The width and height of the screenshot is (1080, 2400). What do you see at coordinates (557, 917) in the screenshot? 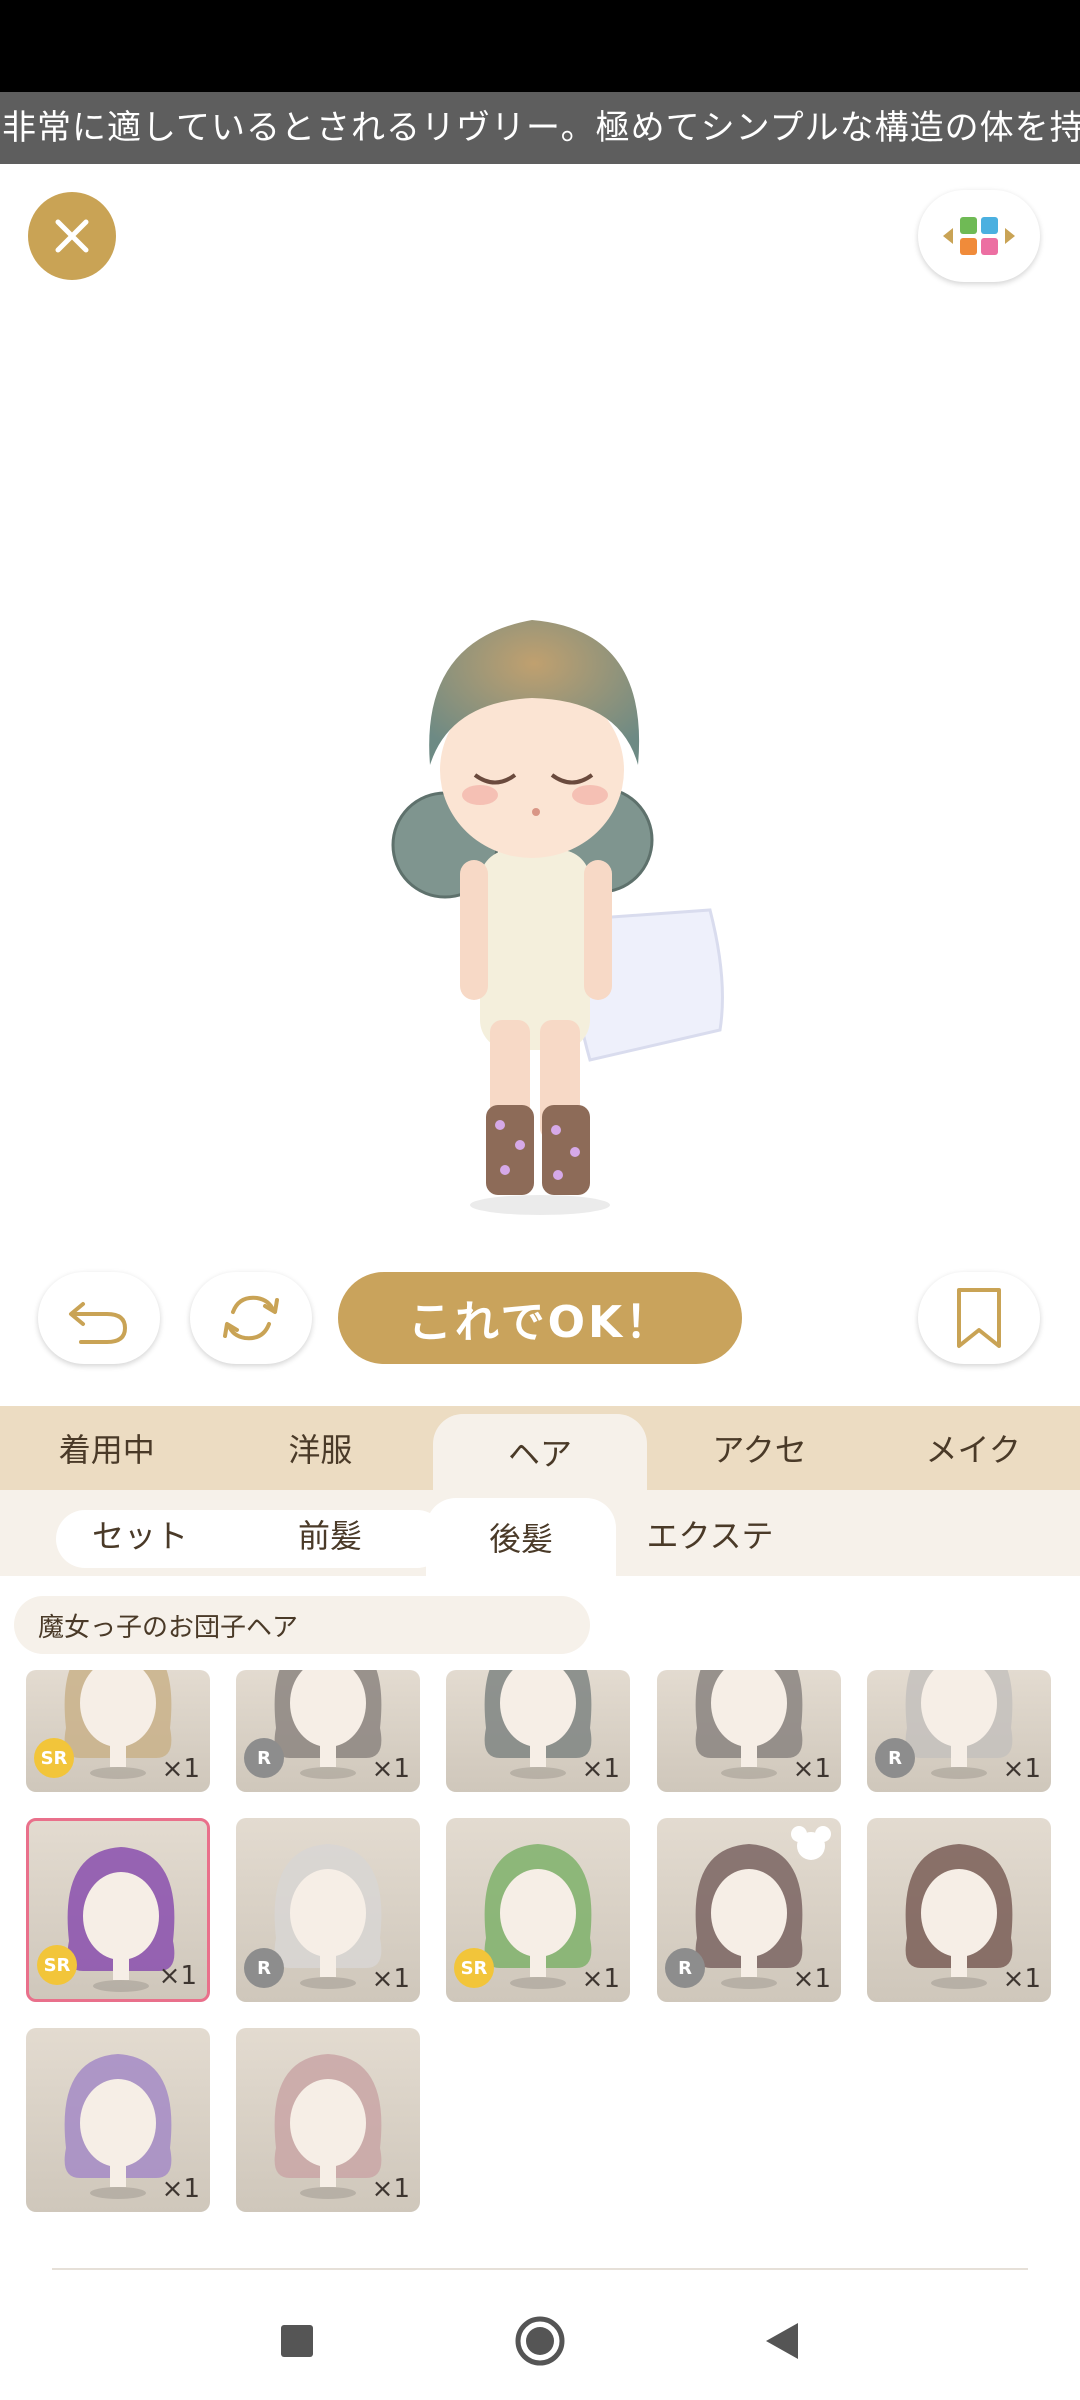
I see `character-illustration` at bounding box center [557, 917].